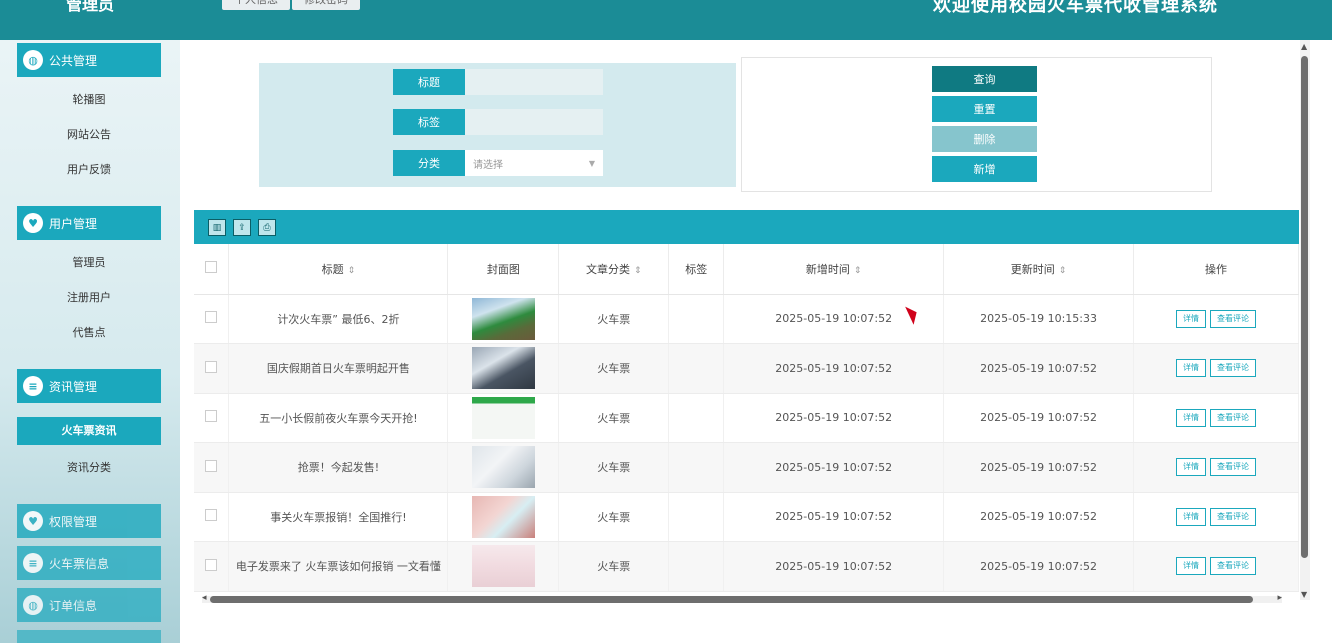 This screenshot has width=1332, height=643. Describe the element at coordinates (242, 227) in the screenshot. I see `export-icon: ⇪` at that location.